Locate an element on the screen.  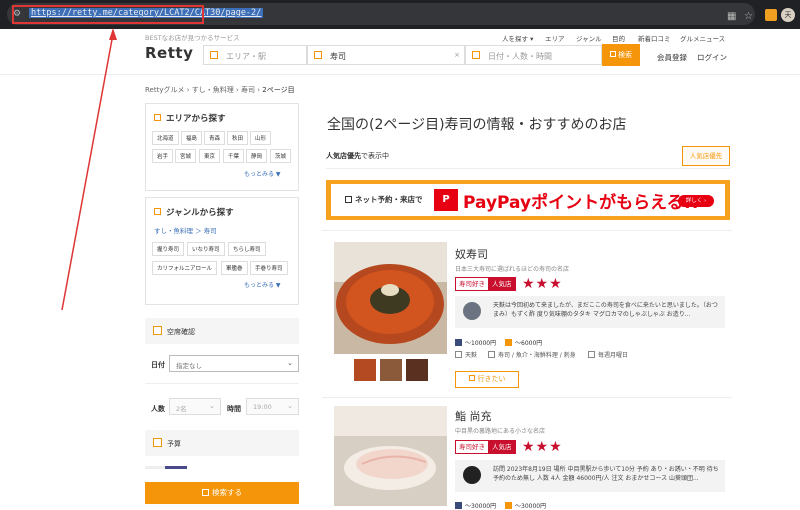
login-link: ログイン is located at coordinates (712, 57).